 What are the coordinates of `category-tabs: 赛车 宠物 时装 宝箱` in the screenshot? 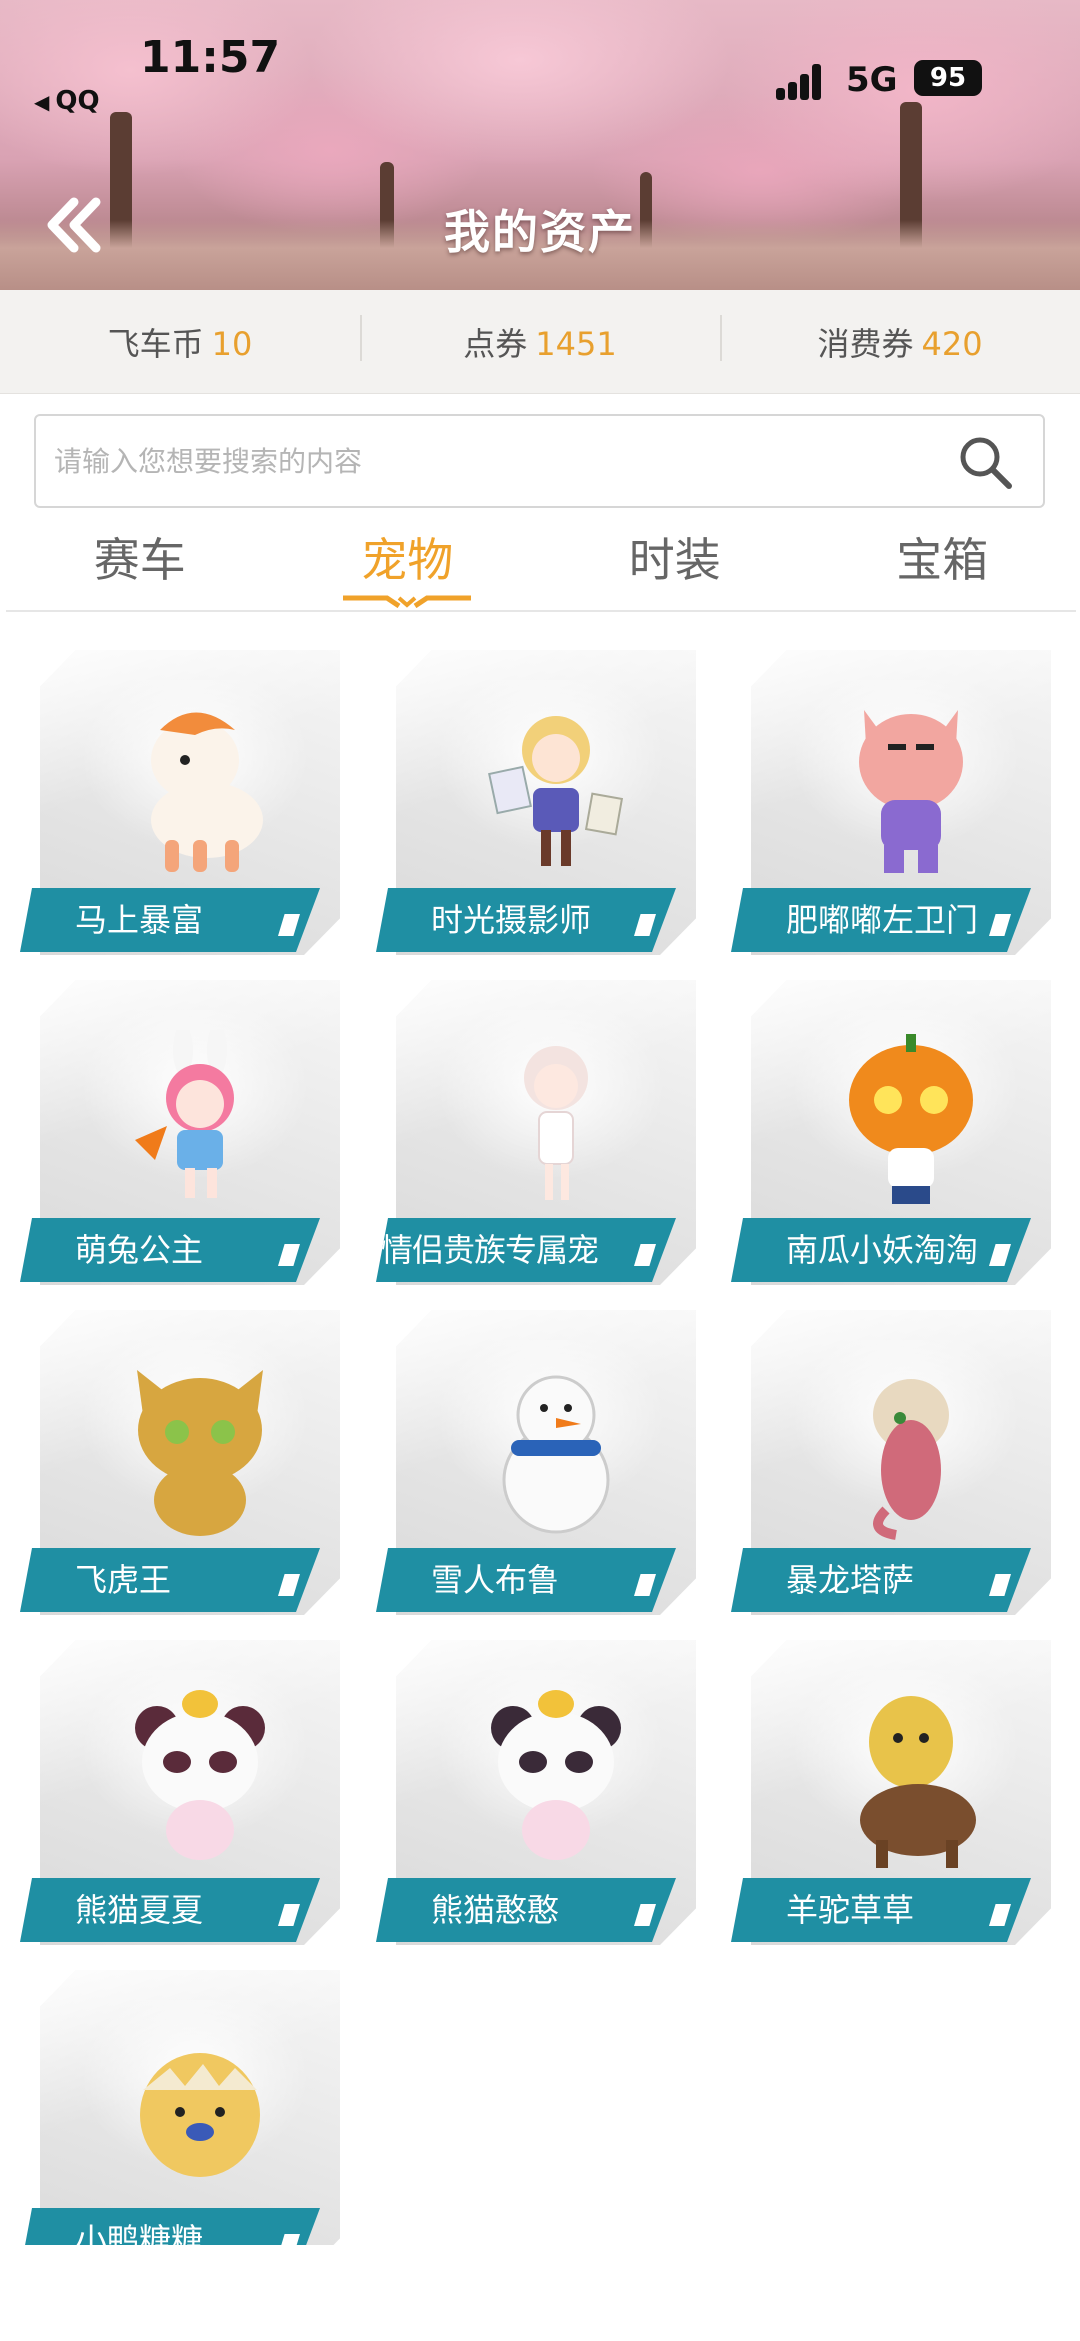 It's located at (541, 566).